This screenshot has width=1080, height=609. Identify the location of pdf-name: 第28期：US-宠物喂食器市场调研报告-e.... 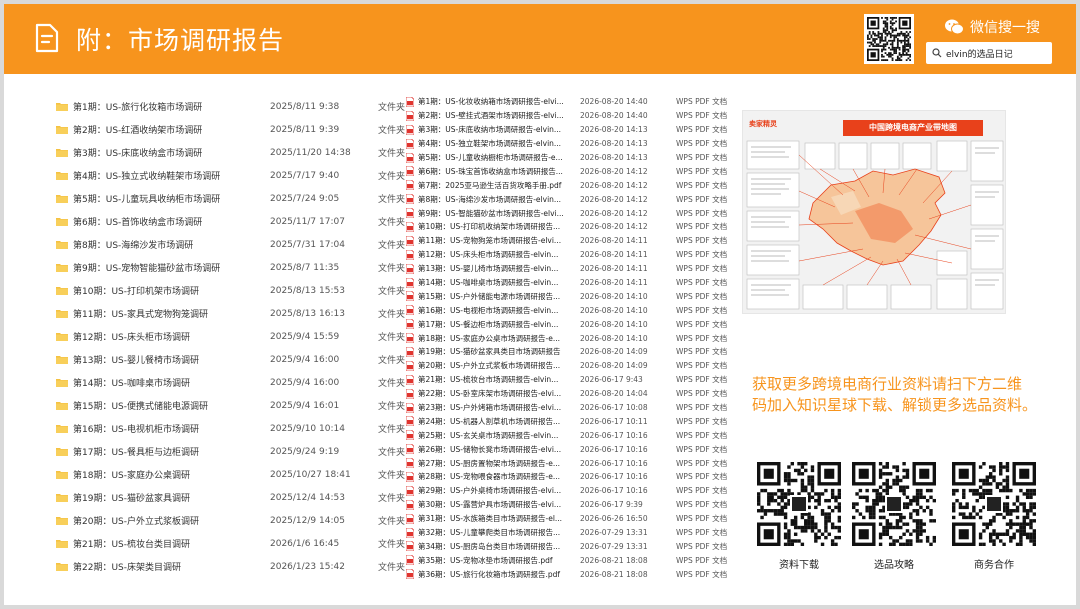
(489, 477).